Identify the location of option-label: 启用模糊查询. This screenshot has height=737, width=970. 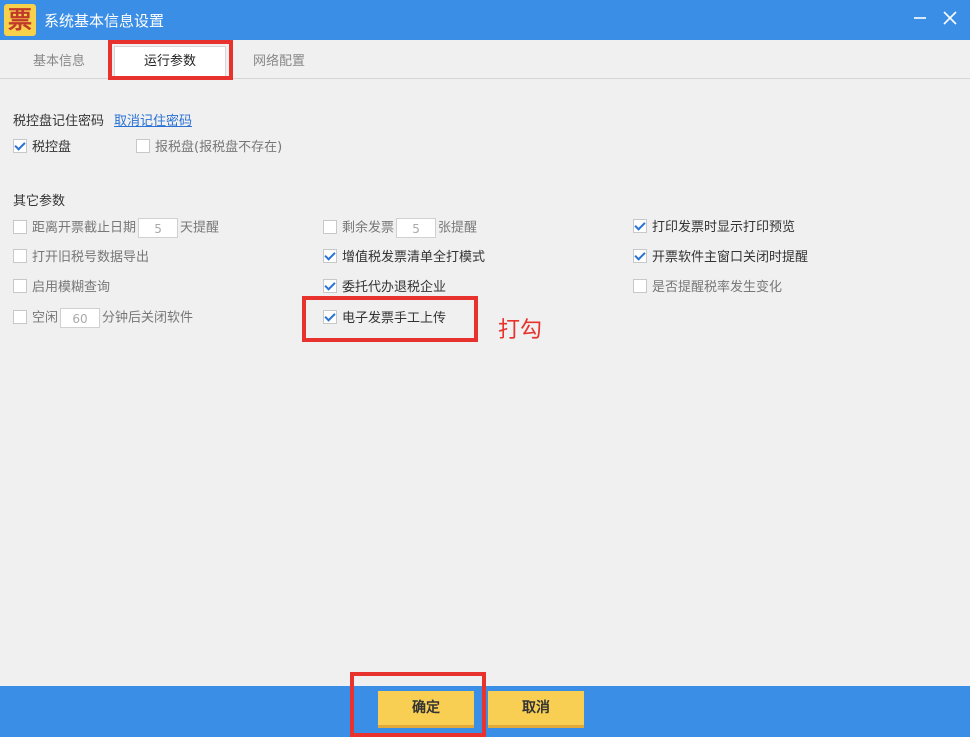
(71, 287).